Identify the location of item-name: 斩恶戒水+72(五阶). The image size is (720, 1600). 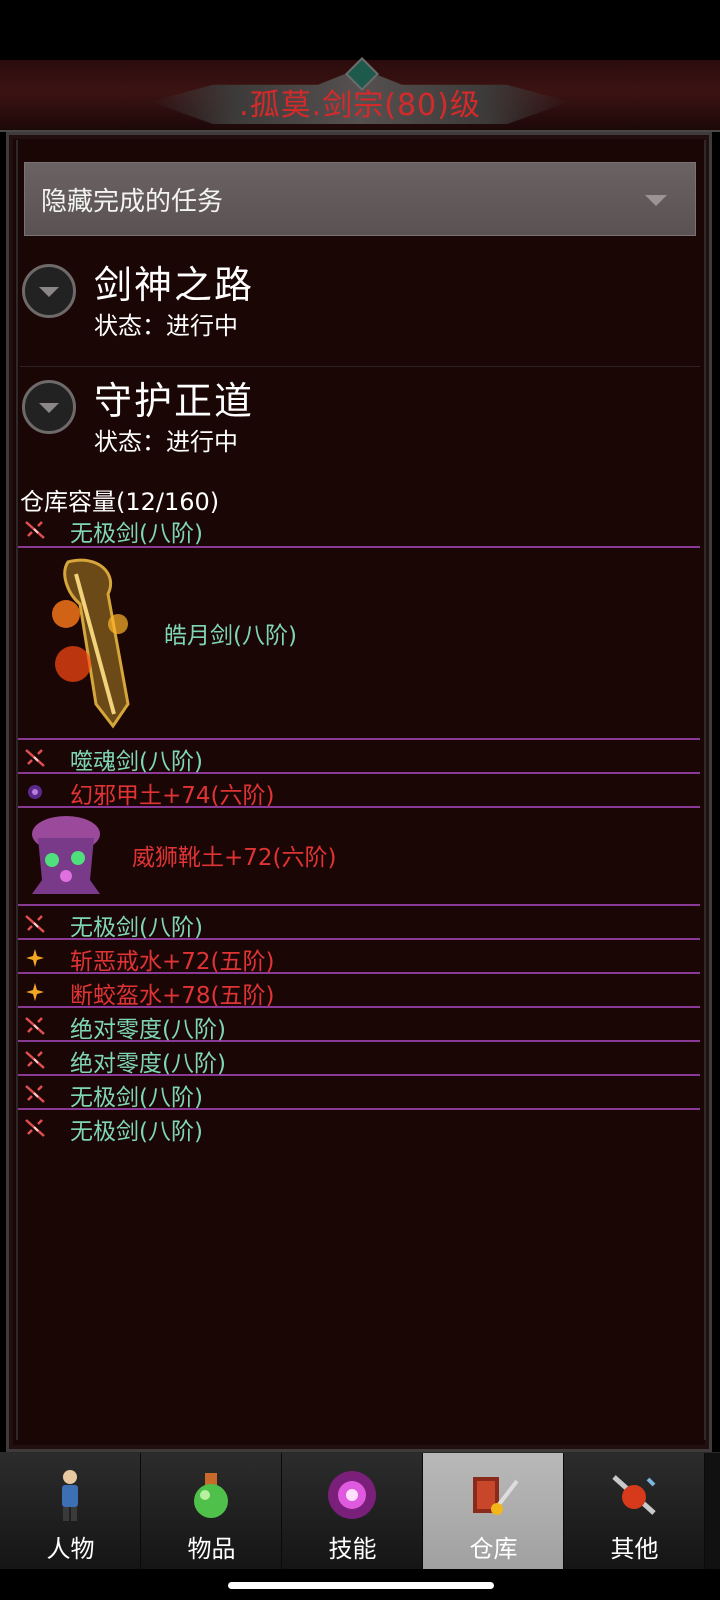
(172, 962).